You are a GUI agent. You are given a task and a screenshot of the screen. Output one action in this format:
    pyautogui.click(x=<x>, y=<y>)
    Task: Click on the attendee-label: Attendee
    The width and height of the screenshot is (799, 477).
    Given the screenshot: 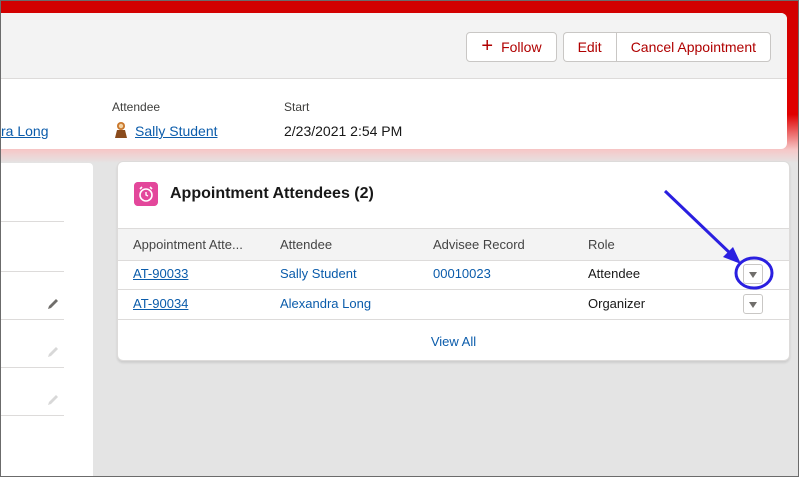 What is the action you would take?
    pyautogui.click(x=136, y=107)
    